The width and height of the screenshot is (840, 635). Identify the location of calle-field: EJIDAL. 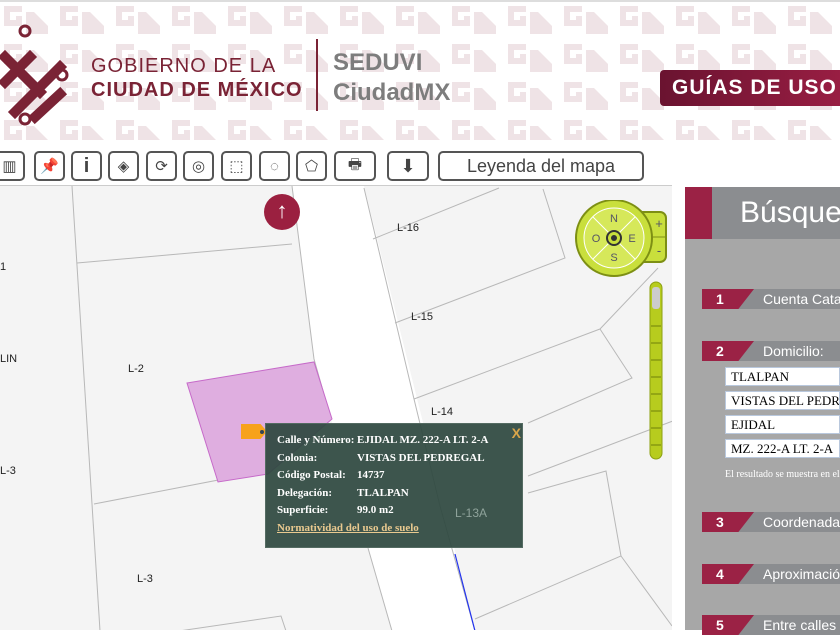
(782, 424).